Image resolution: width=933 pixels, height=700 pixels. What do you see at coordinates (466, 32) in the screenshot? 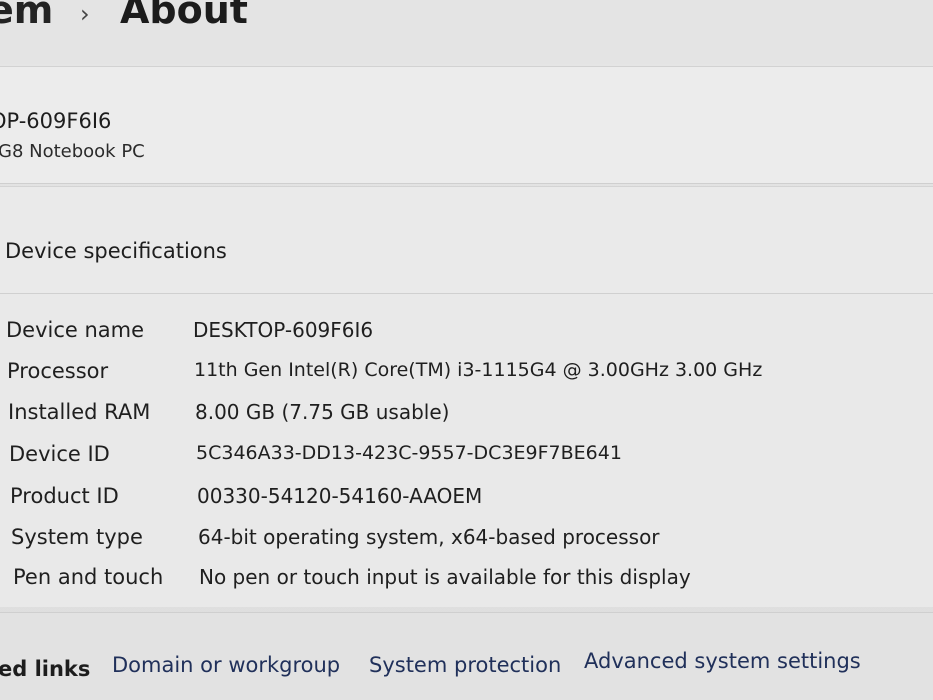
I see `page-header: em › About` at bounding box center [466, 32].